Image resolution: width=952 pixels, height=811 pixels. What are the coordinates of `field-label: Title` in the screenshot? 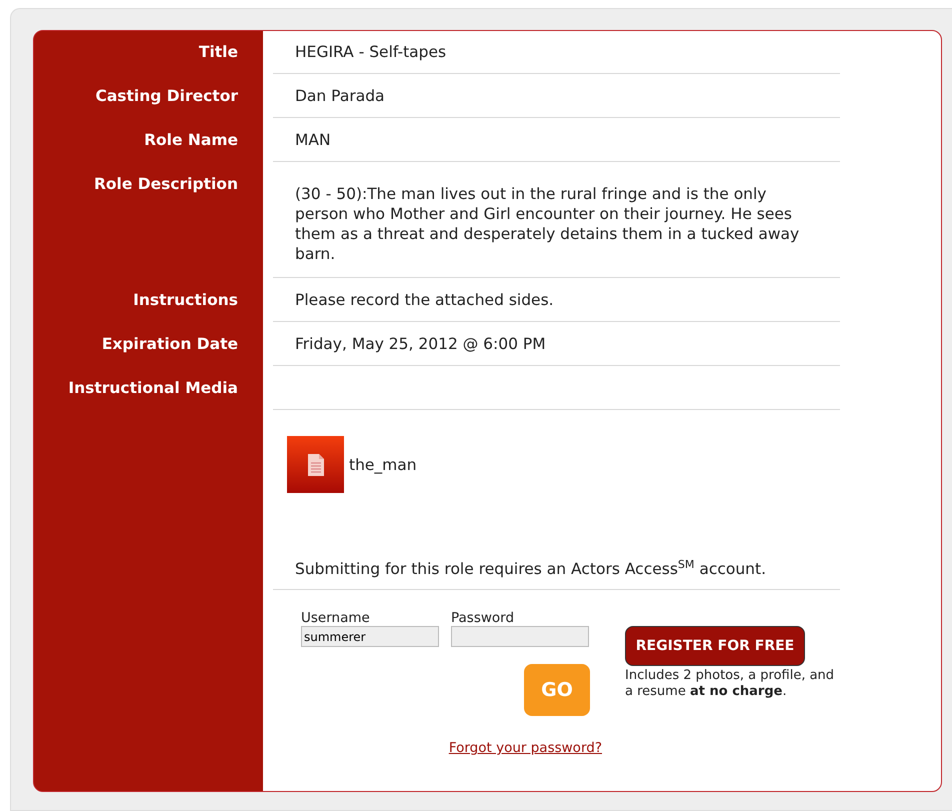 It's located at (218, 52).